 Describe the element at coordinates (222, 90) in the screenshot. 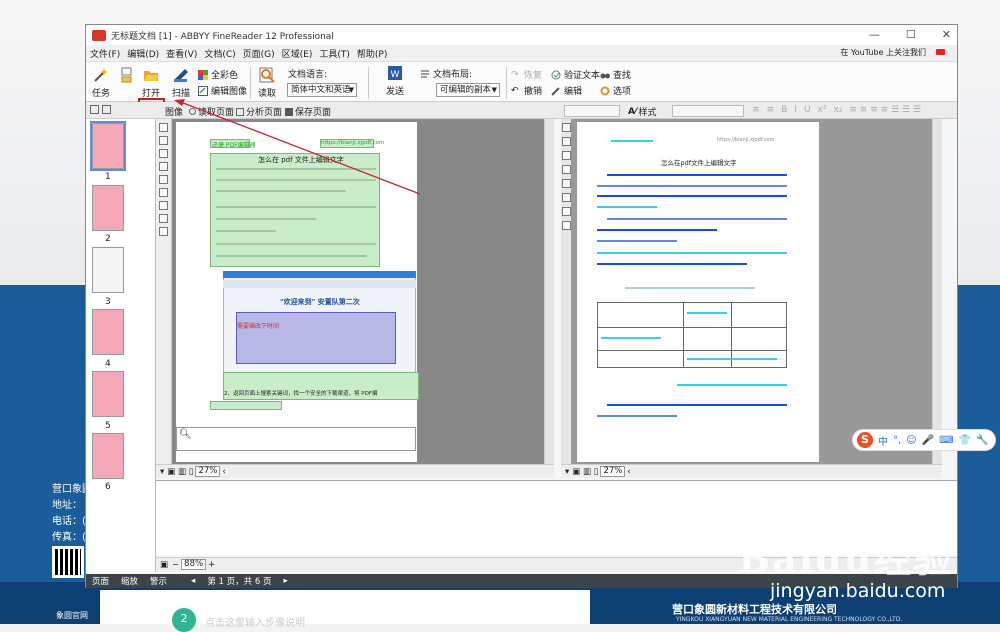

I see `edit-image-button: 编辑图像` at that location.